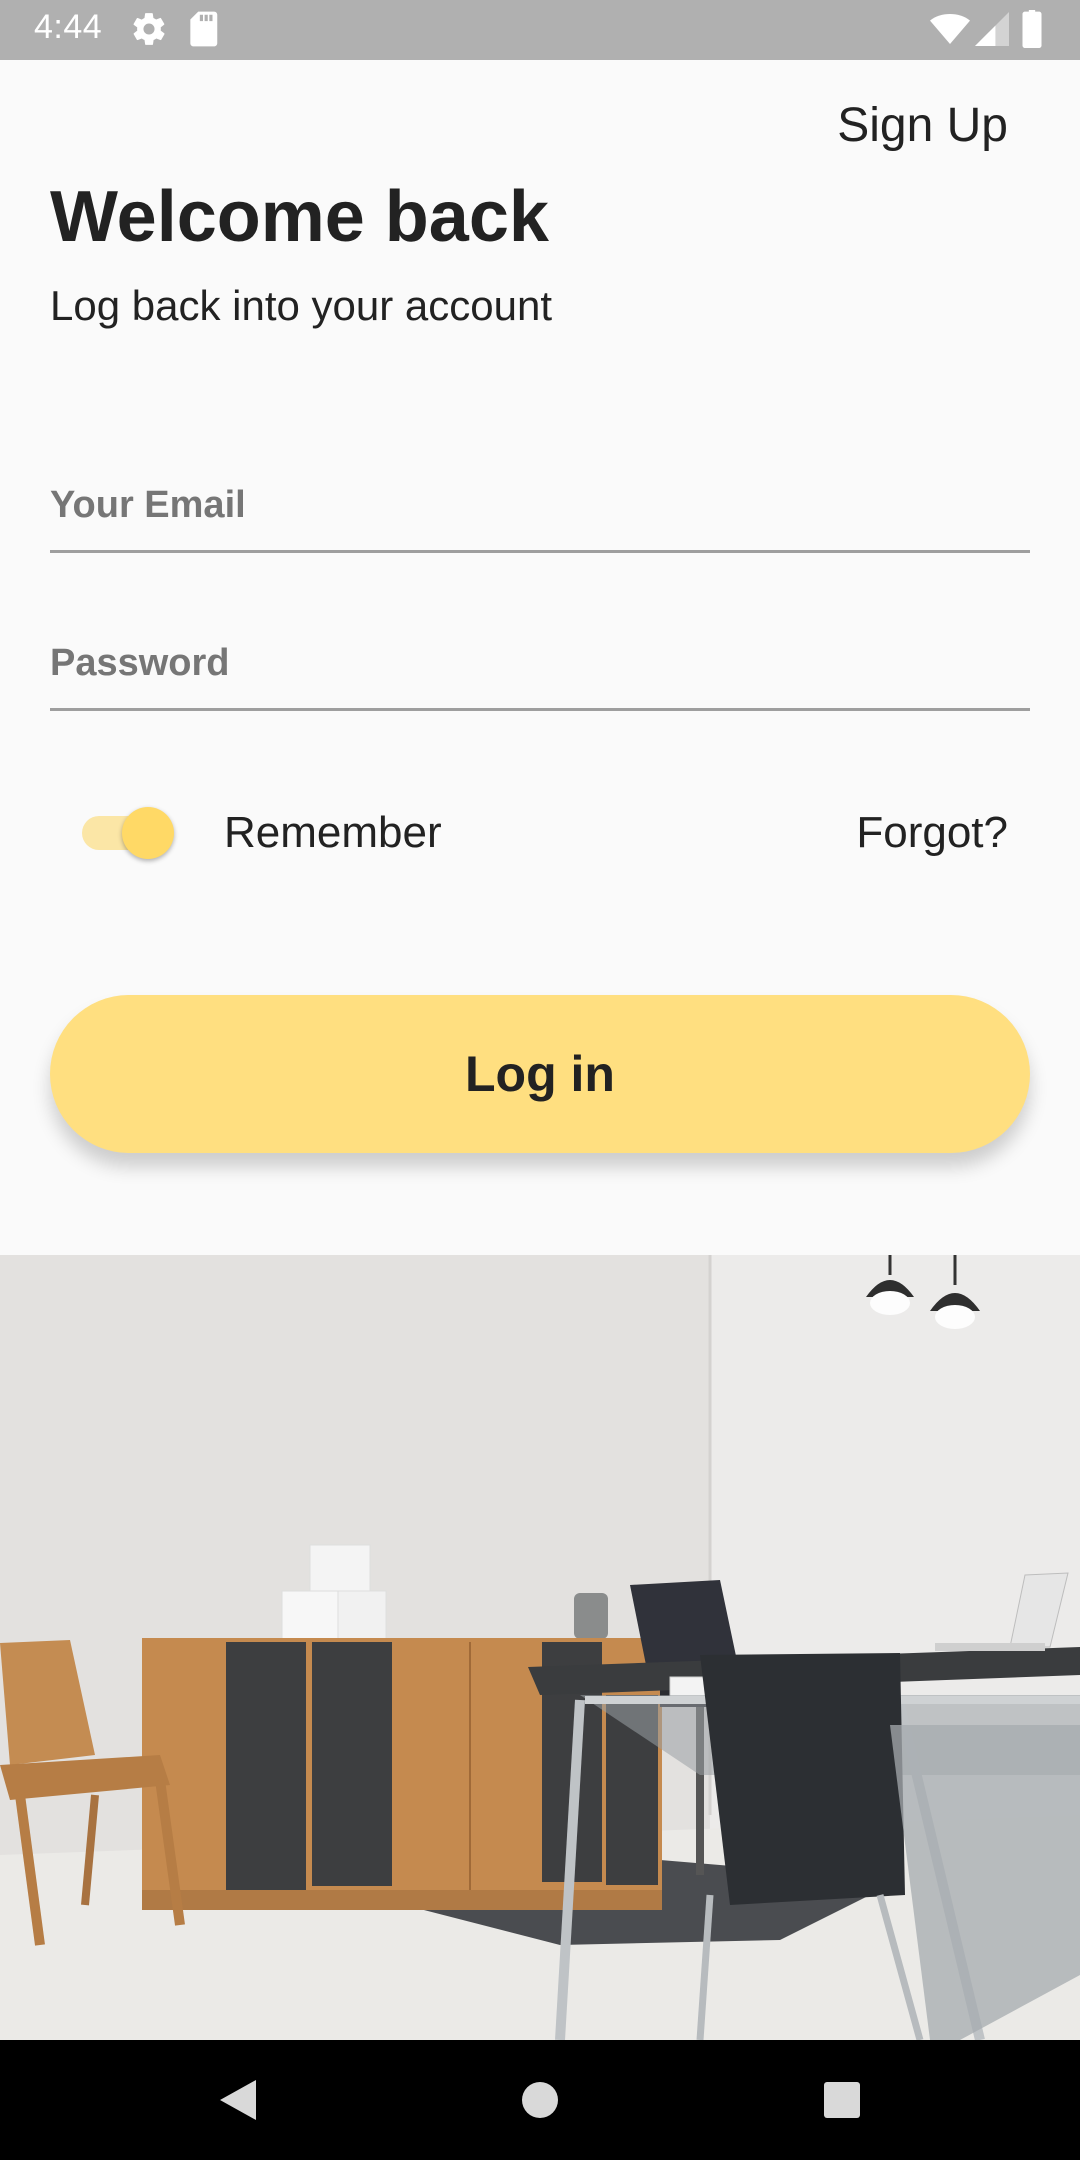 The image size is (1080, 2160). I want to click on remember-toggle, so click(128, 833).